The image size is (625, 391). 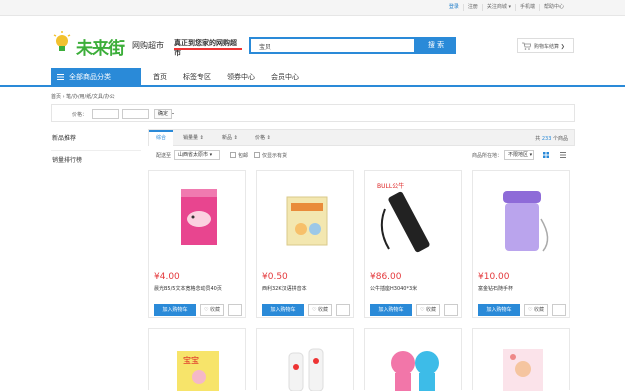 I want to click on sidebar-collapse-button, so click(x=134, y=137).